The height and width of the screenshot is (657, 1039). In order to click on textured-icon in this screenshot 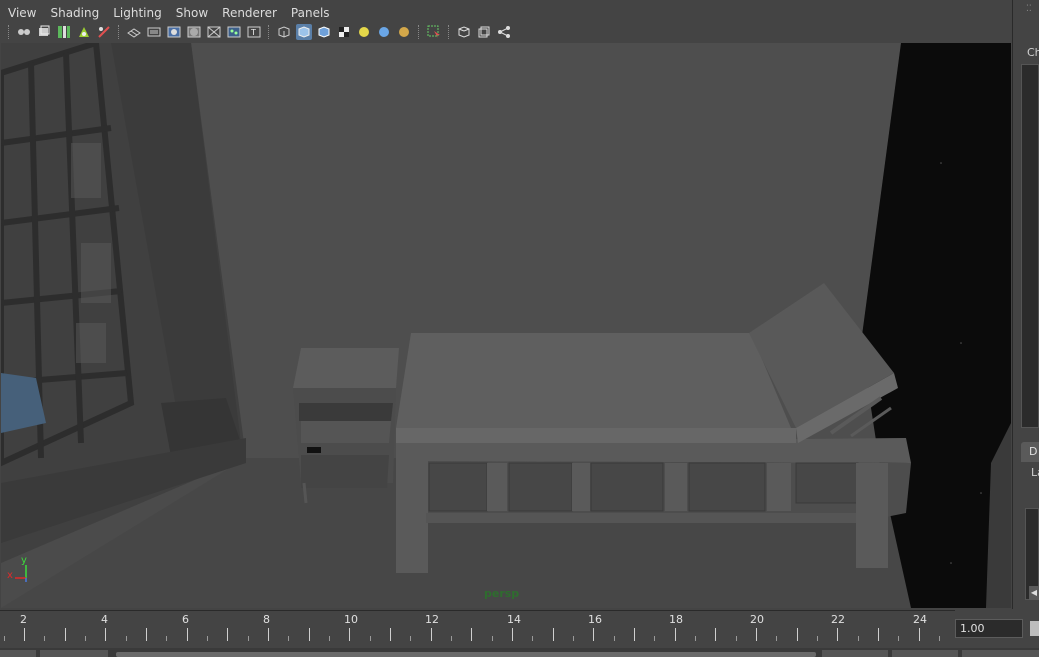, I will do `click(344, 32)`.